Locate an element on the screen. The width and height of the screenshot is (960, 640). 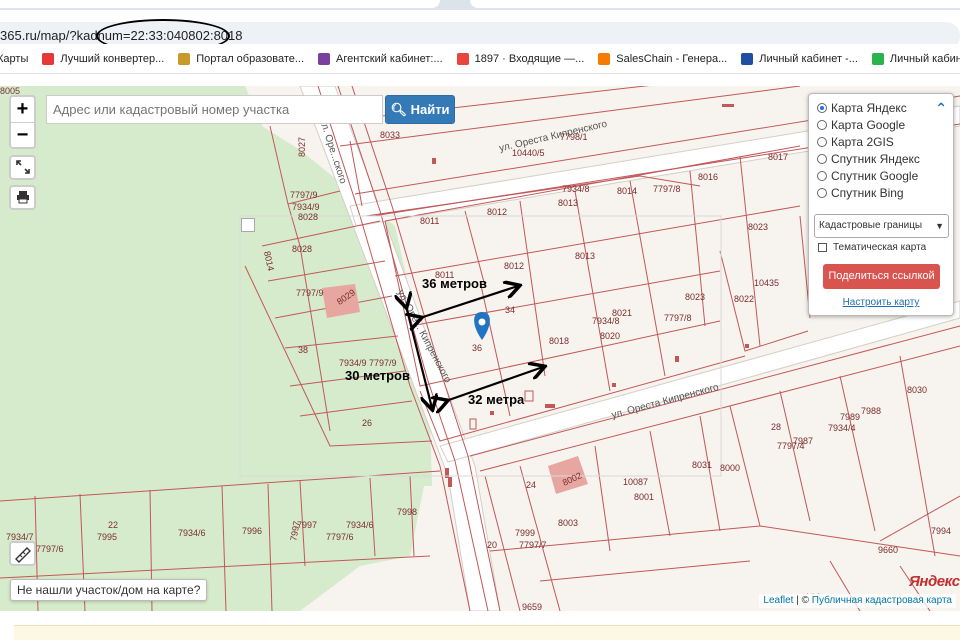
layer-option: Спутник Bing is located at coordinates (860, 192).